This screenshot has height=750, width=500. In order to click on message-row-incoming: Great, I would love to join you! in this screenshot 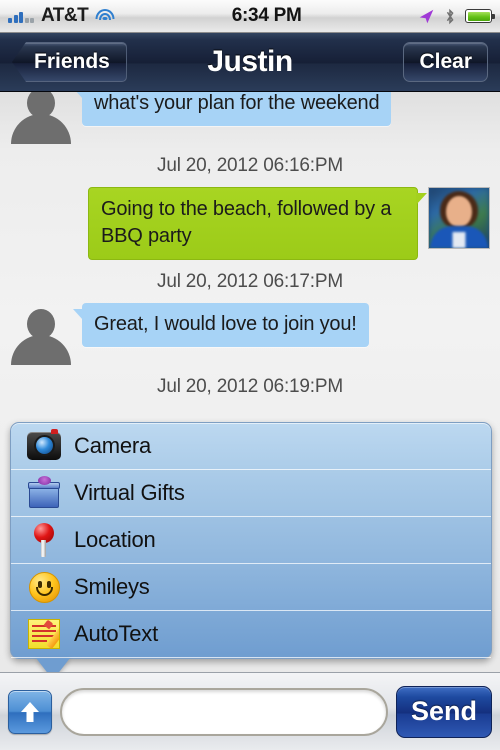, I will do `click(250, 334)`.